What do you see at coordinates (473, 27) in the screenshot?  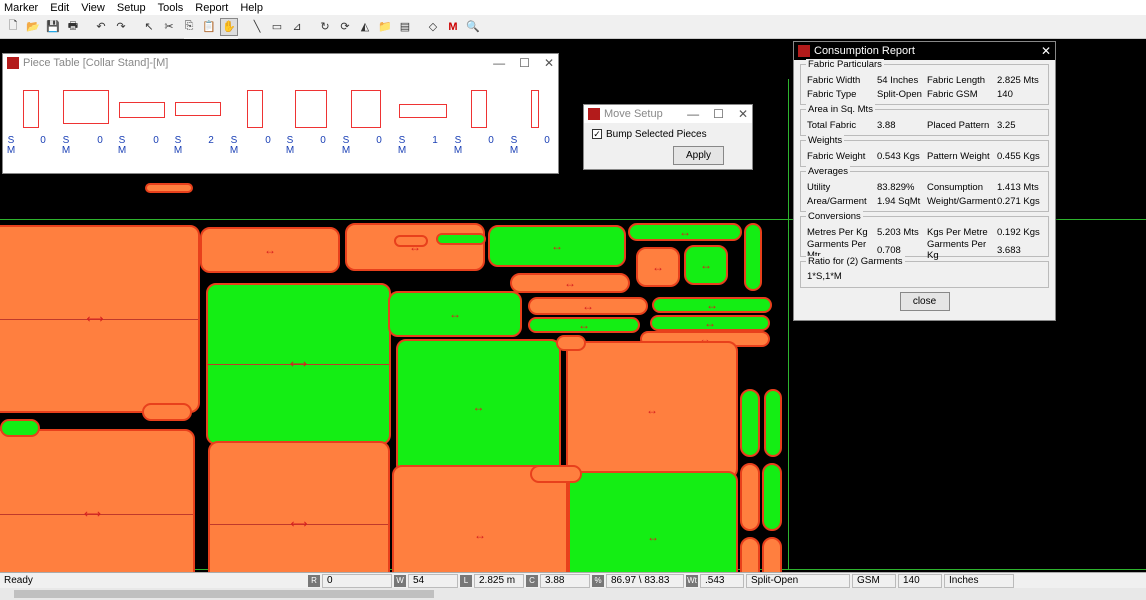 I see `search-icon: 🔍` at bounding box center [473, 27].